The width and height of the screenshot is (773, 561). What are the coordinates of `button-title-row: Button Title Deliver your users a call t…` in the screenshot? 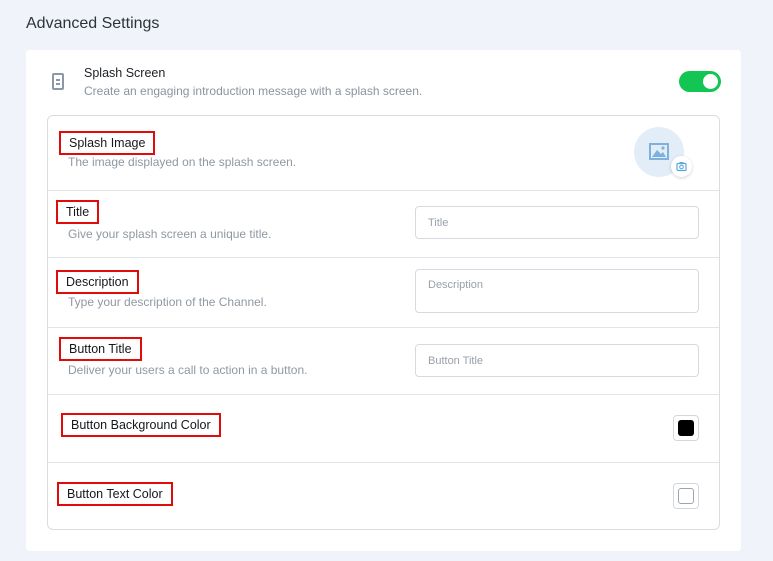 It's located at (383, 361).